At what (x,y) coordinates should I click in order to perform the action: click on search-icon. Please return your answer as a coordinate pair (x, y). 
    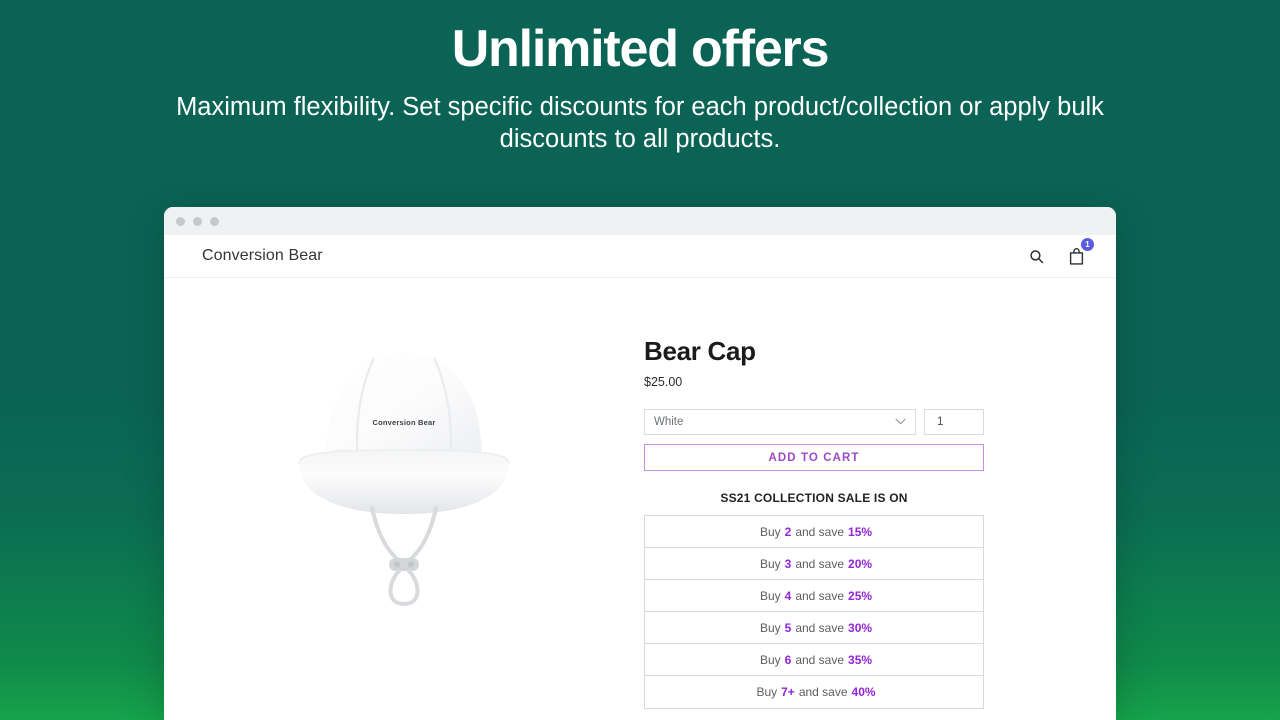
    Looking at the image, I should click on (1036, 256).